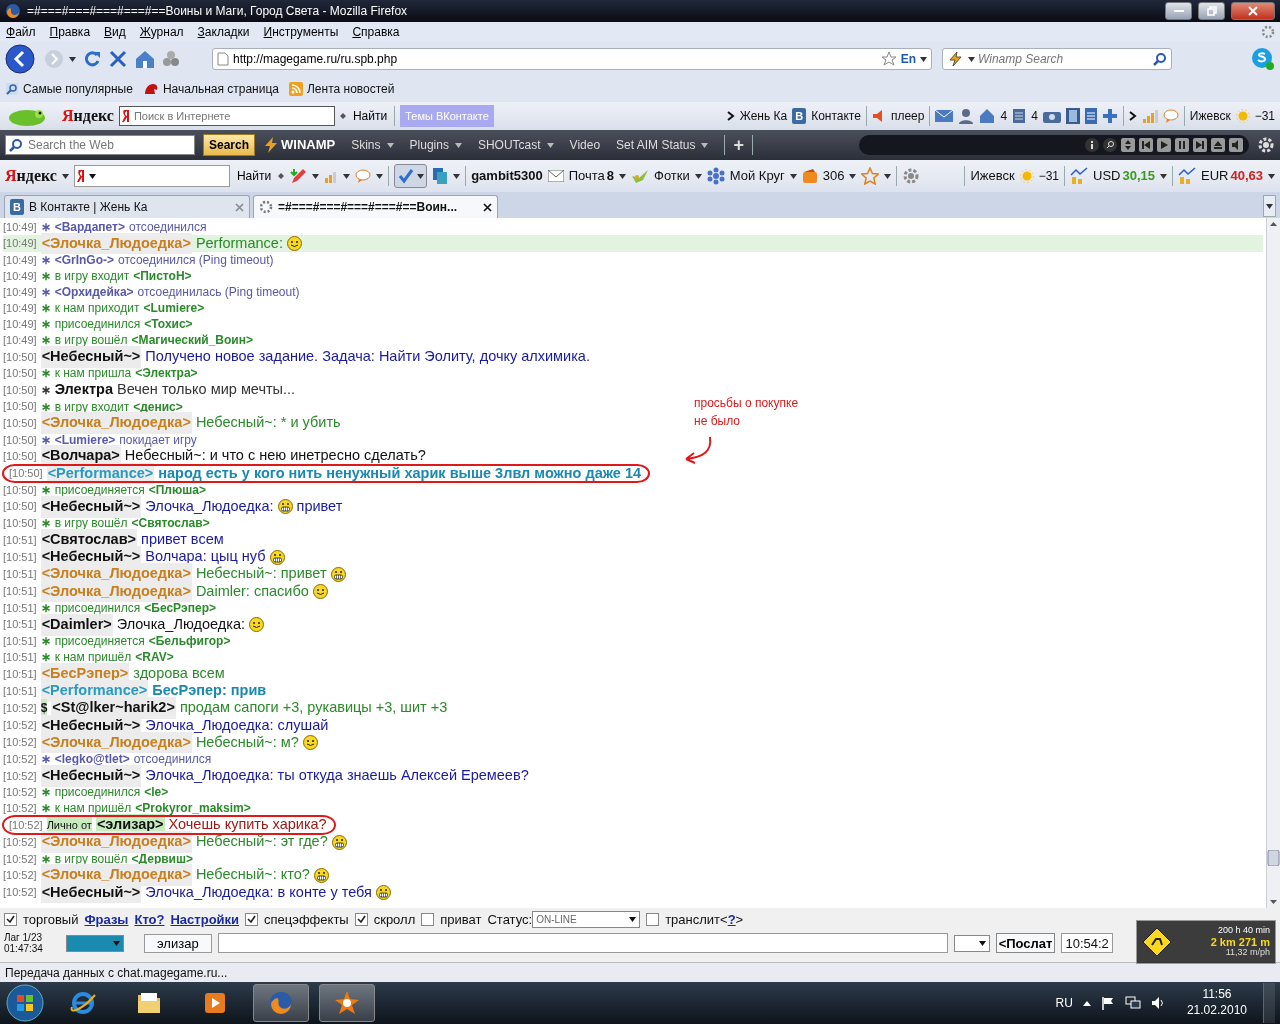  I want to click on status-select: ON-LINE, so click(586, 920).